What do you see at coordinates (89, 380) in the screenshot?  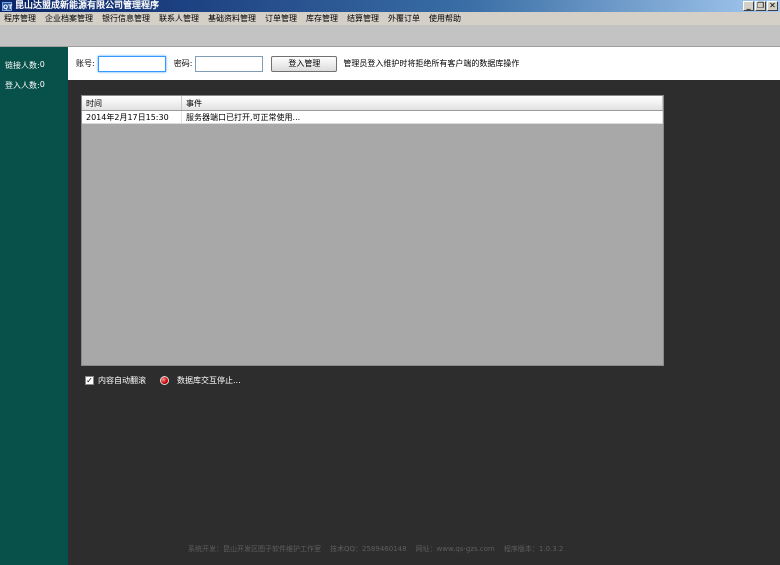 I see `autoscroll-checkbox: ✓` at bounding box center [89, 380].